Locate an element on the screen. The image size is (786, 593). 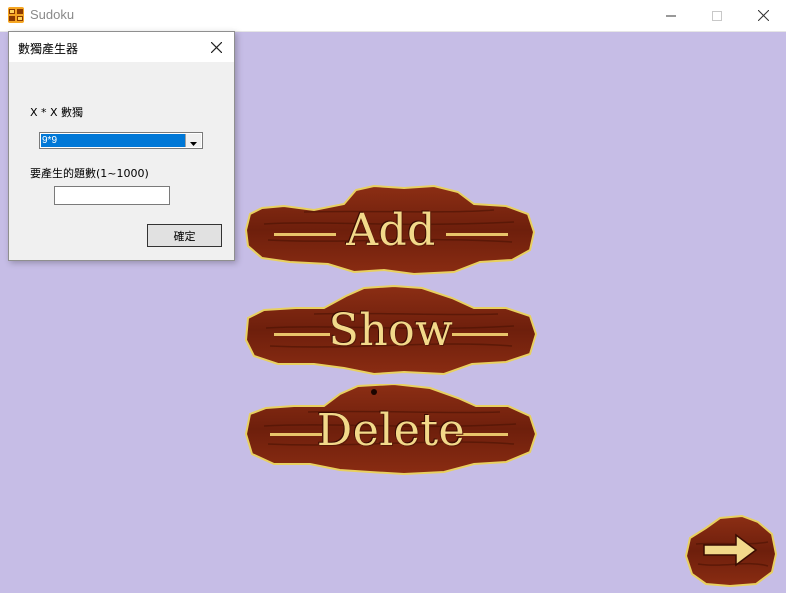
close-button is located at coordinates (763, 15).